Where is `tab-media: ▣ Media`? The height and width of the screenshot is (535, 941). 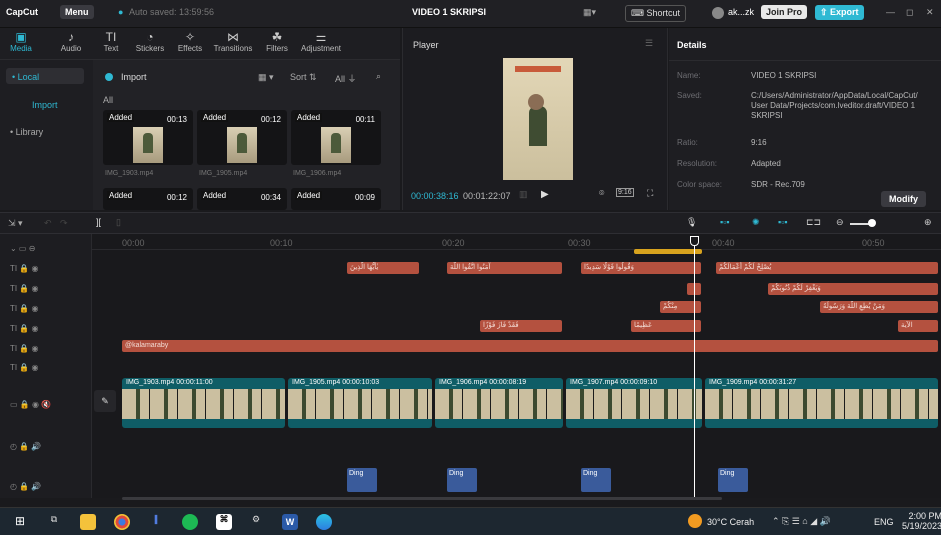 tab-media: ▣ Media is located at coordinates (21, 41).